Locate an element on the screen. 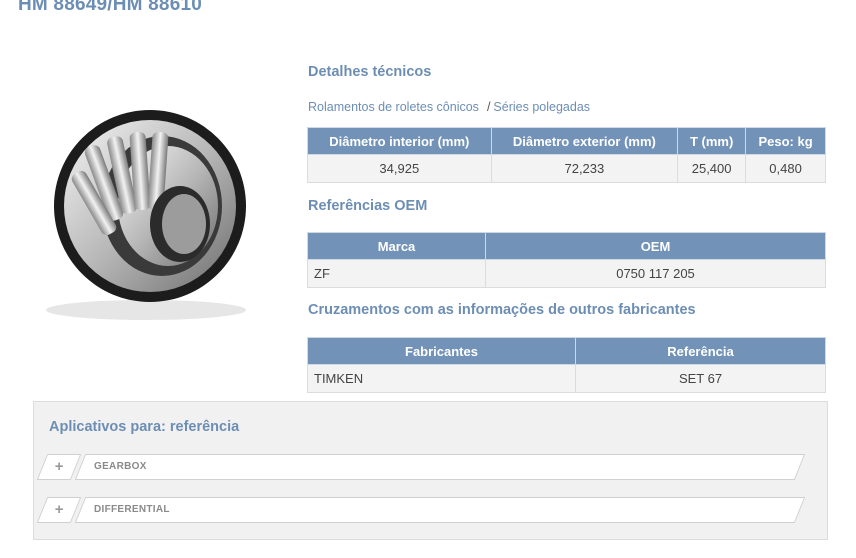 This screenshot has width=856, height=558. column-header: Fabricantes is located at coordinates (441, 351).